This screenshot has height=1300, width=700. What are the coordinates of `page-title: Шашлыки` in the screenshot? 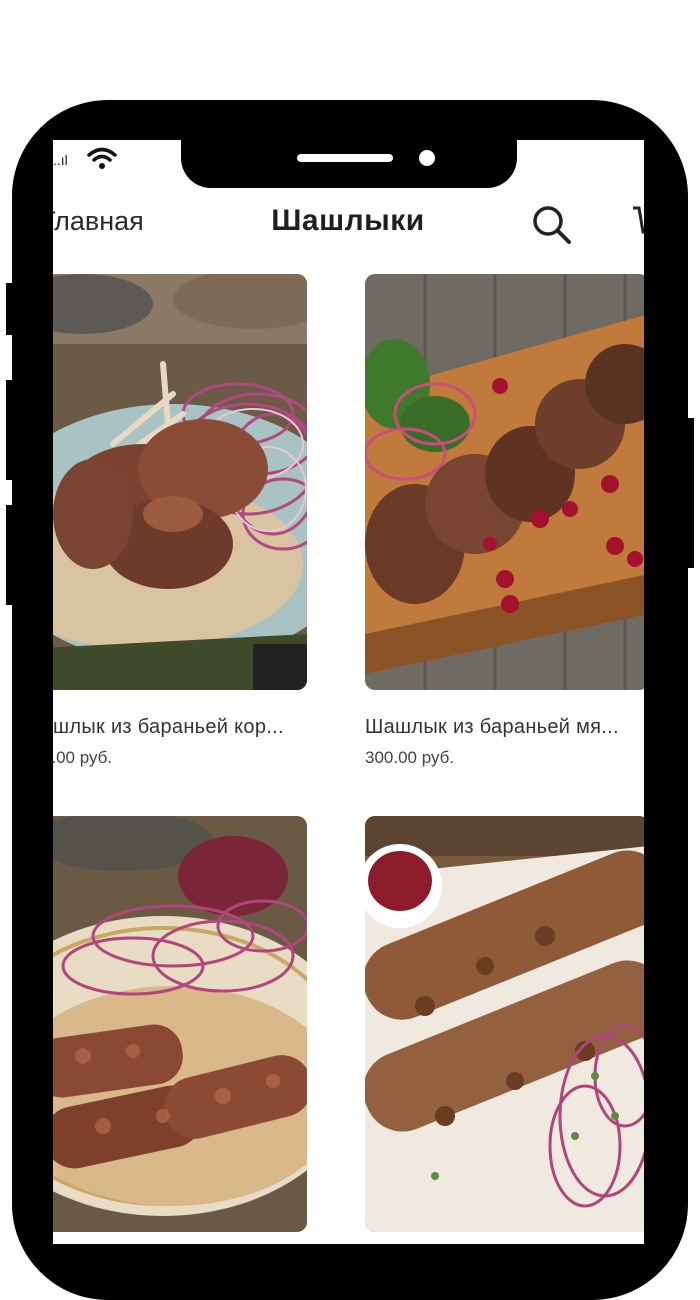 It's located at (348, 220).